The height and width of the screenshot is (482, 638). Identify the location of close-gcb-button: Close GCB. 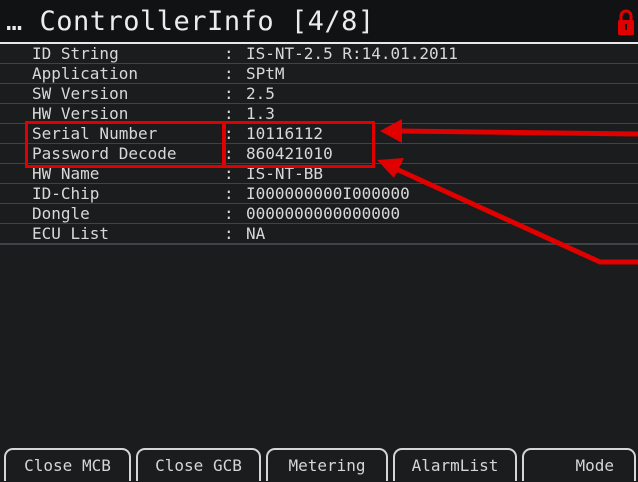
(198, 464).